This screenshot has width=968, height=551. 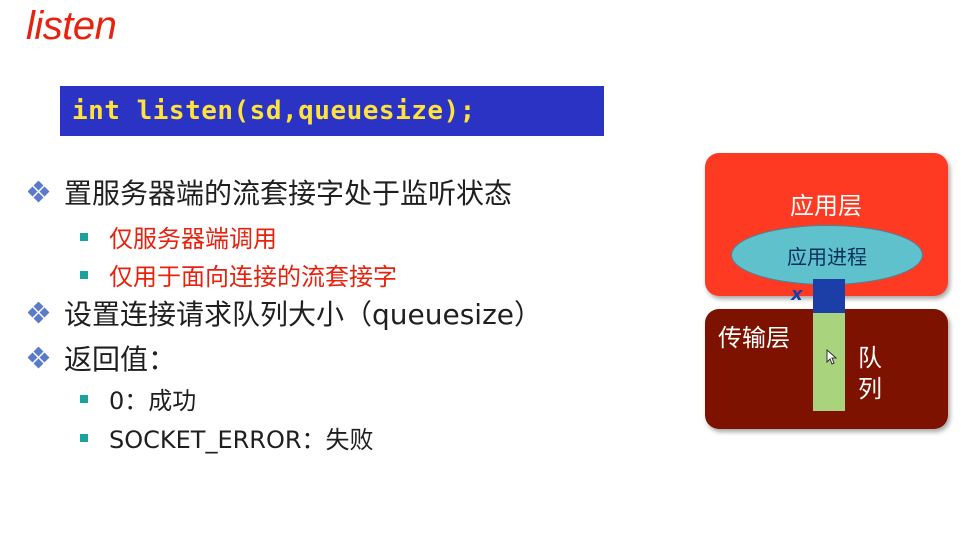 I want to click on bullet-item: 置服务器端的流套接字处于监听状态, so click(x=270, y=192).